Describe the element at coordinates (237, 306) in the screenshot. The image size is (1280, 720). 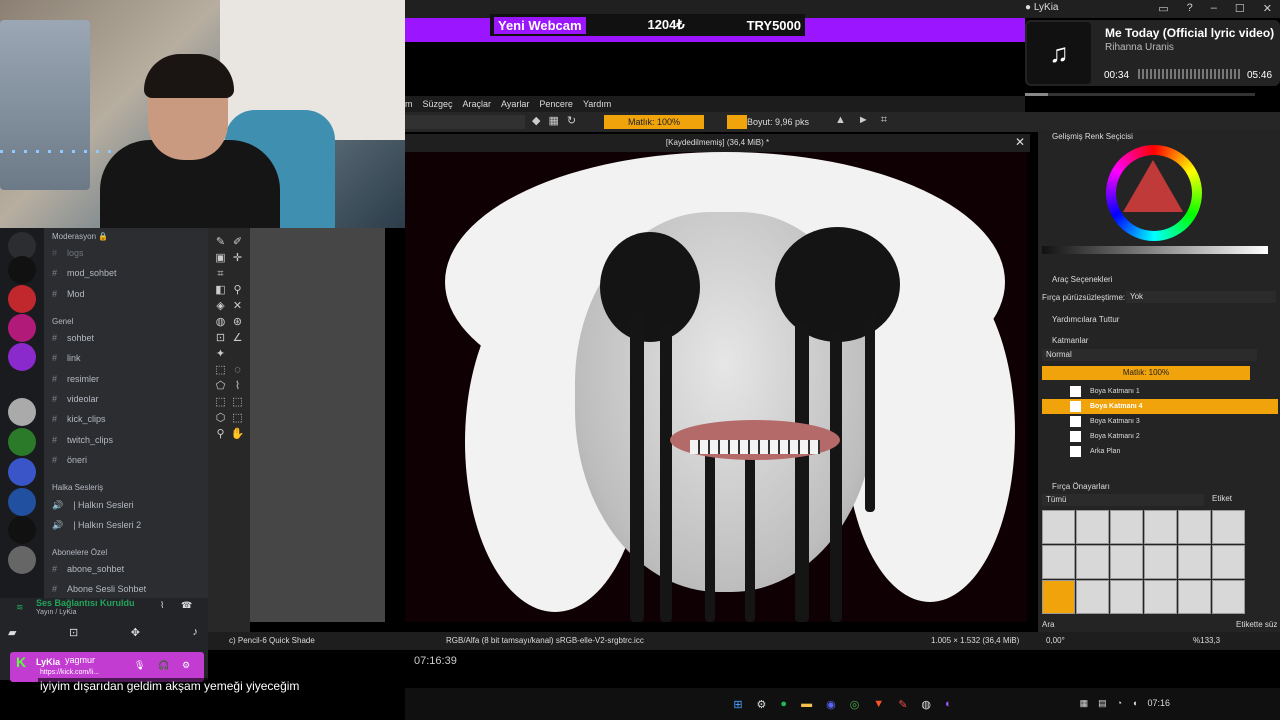
I see `pattern-tool-icon: ✕` at that location.